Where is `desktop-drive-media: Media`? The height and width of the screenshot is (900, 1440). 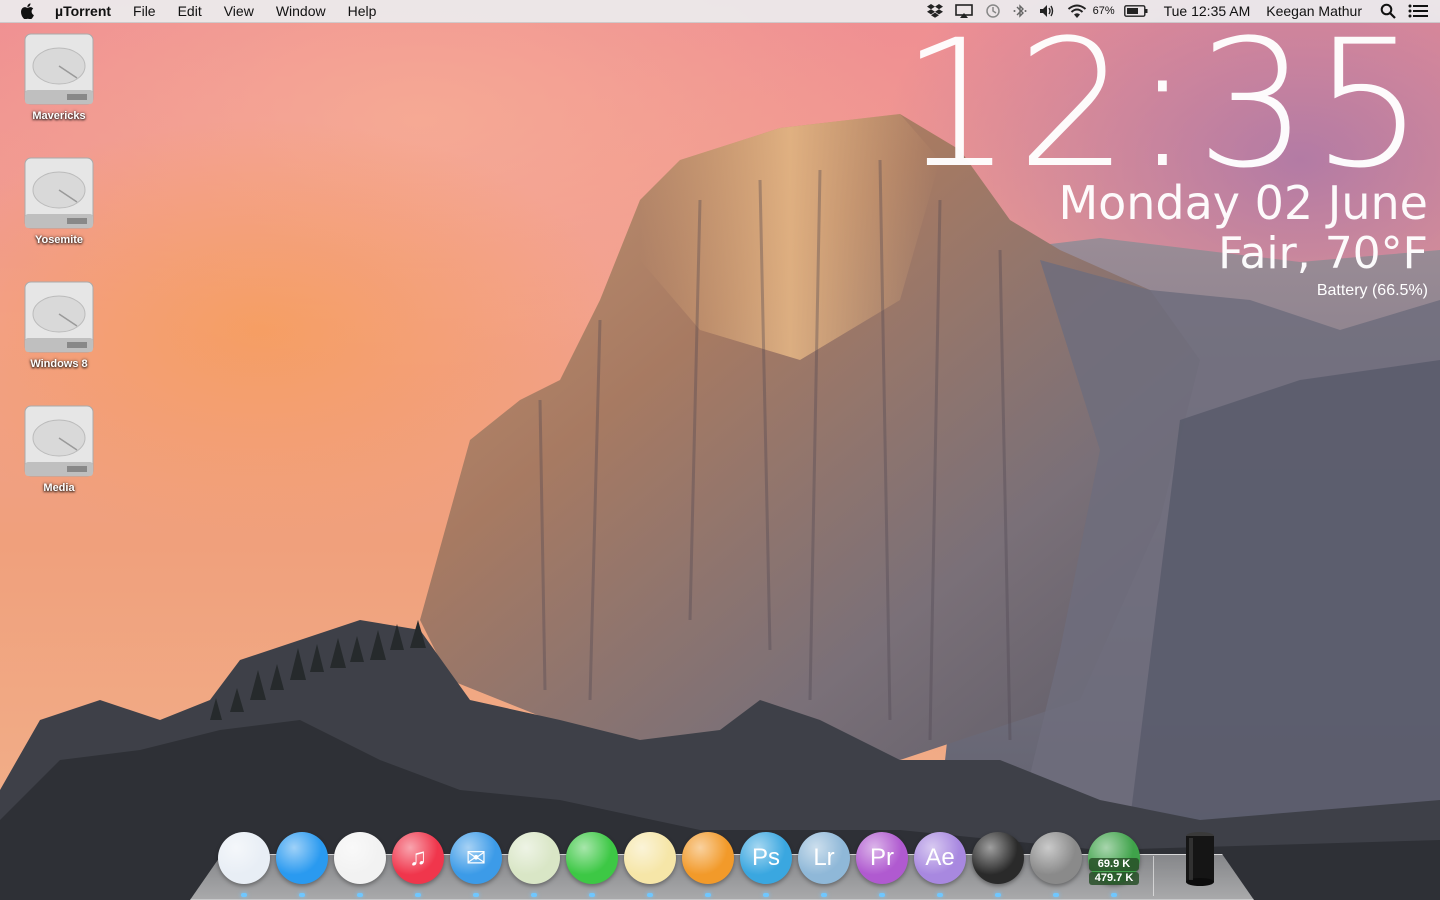 desktop-drive-media: Media is located at coordinates (59, 450).